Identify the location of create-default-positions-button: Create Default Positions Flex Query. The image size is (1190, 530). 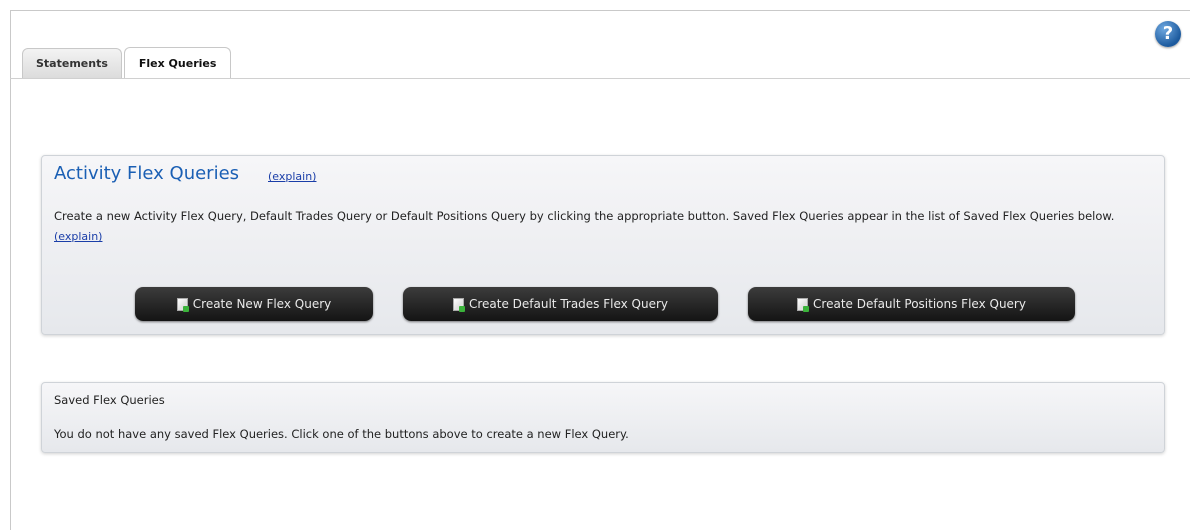
(911, 304).